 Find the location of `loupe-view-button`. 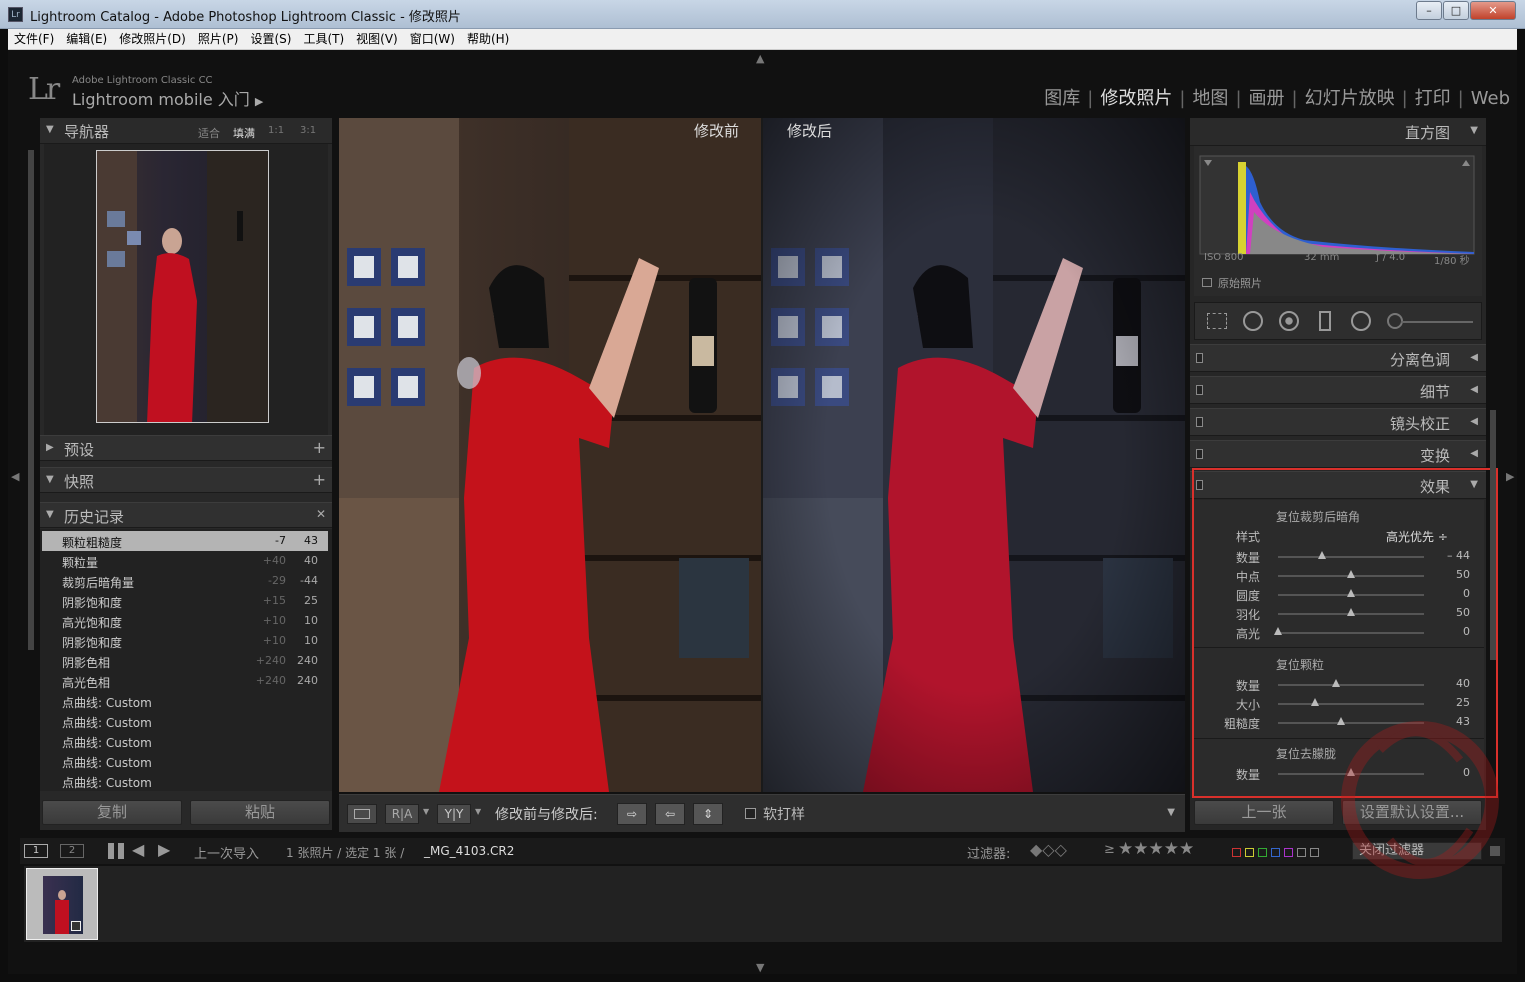

loupe-view-button is located at coordinates (362, 814).